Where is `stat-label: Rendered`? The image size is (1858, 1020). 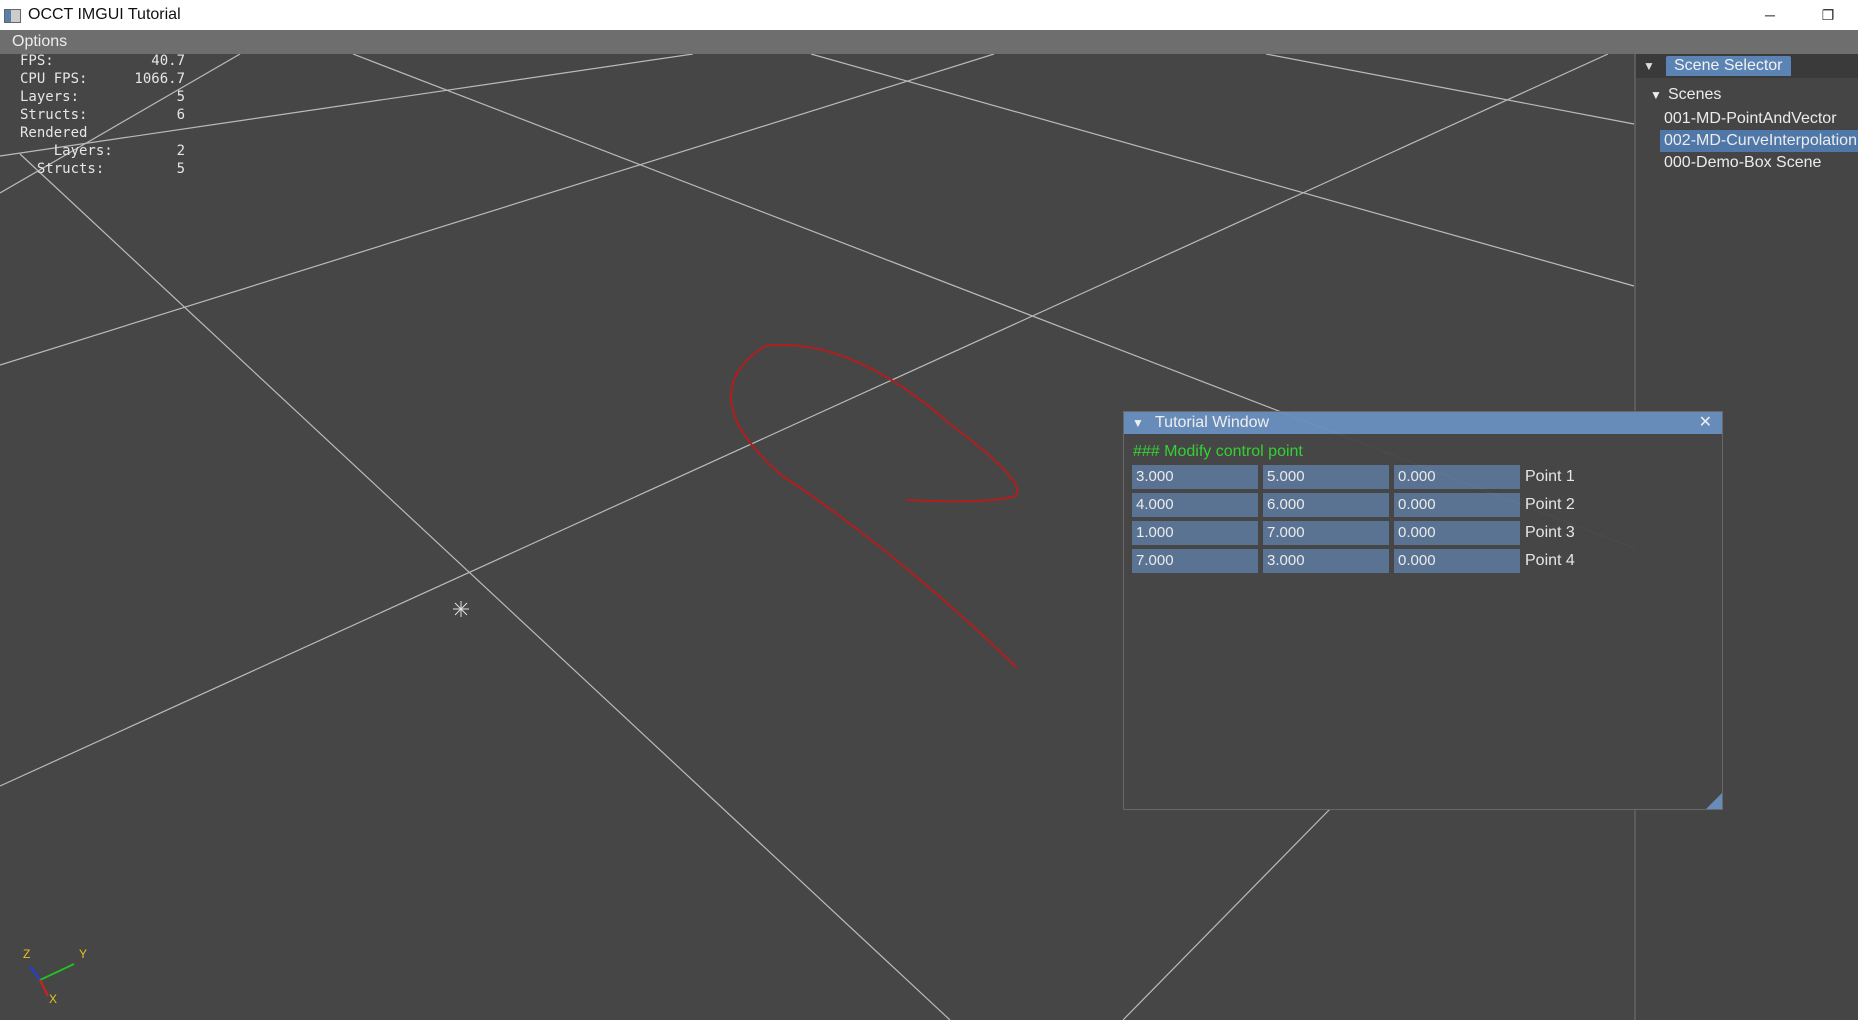 stat-label: Rendered is located at coordinates (54, 133).